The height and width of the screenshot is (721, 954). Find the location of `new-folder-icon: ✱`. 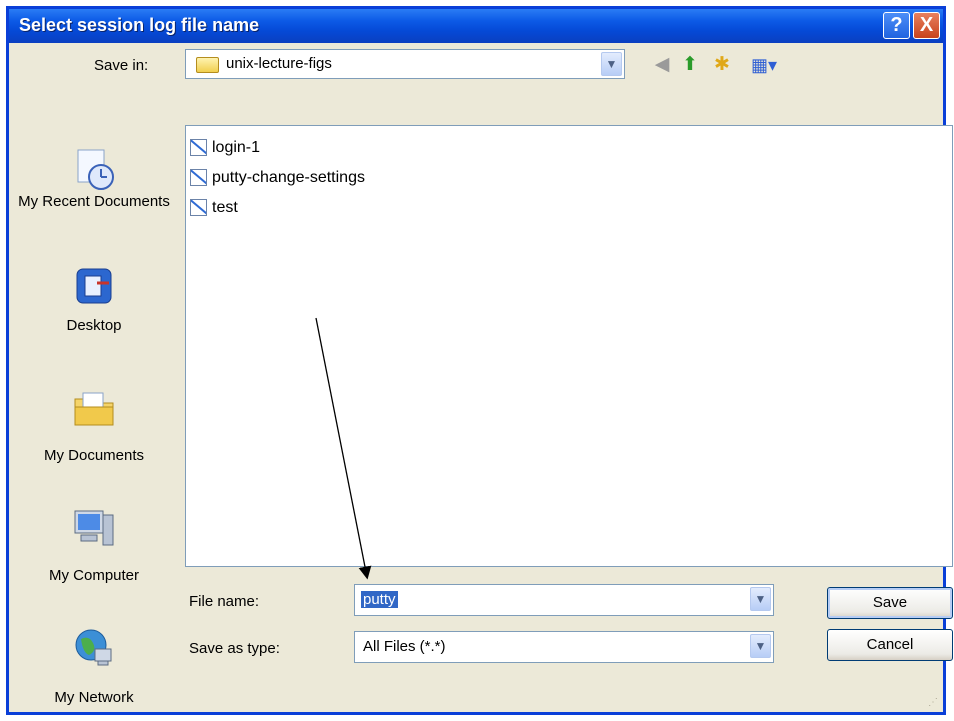

new-folder-icon: ✱ is located at coordinates (722, 65).